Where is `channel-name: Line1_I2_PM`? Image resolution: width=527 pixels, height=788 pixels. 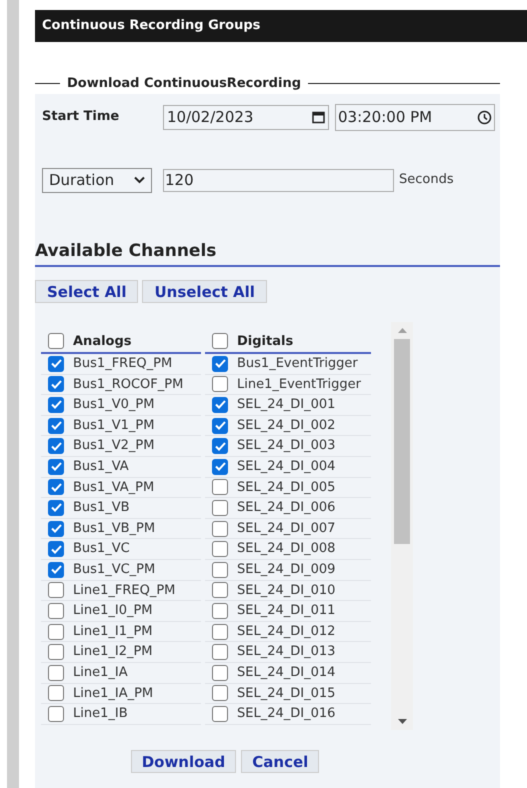 channel-name: Line1_I2_PM is located at coordinates (113, 652).